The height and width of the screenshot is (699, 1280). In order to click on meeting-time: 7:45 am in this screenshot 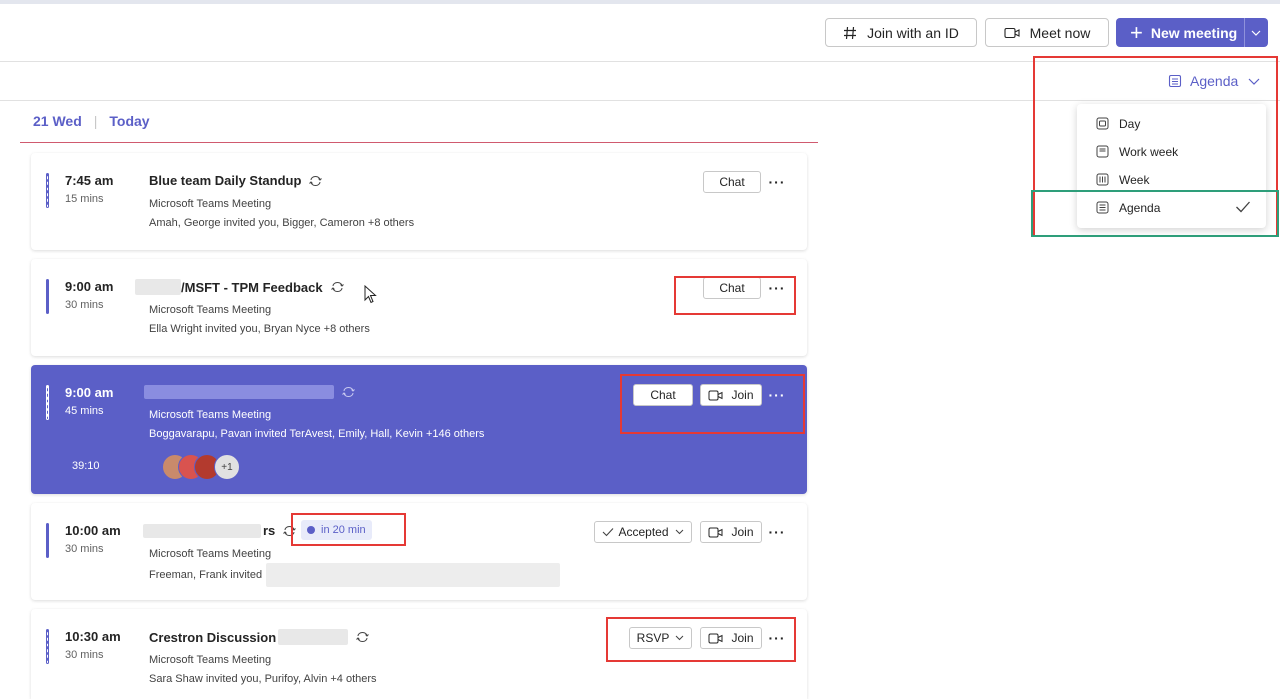, I will do `click(89, 180)`.